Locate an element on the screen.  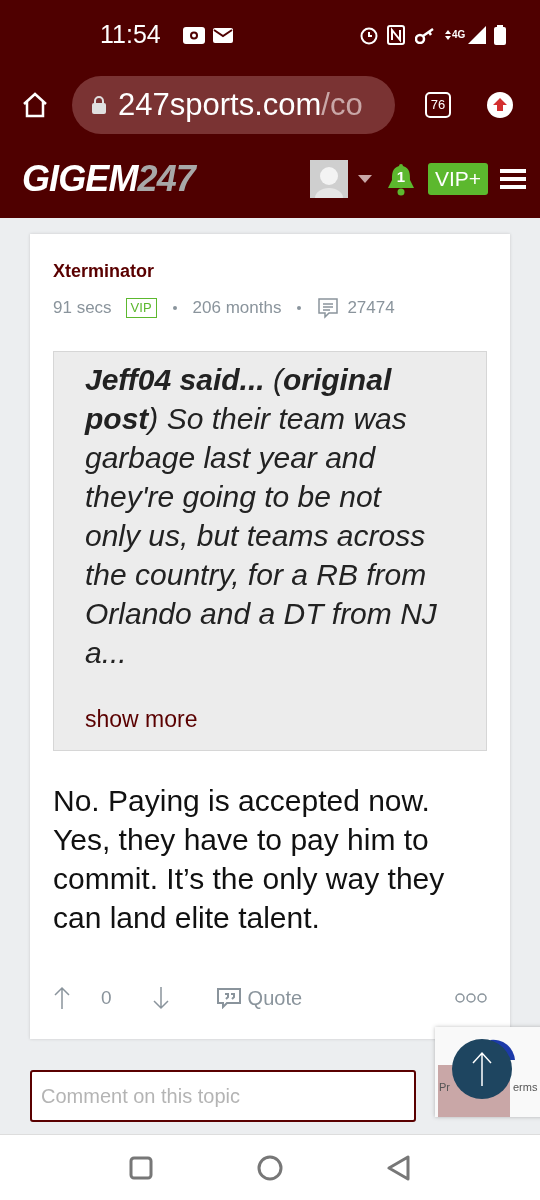
author-name: Xterminator is located at coordinates (270, 271).